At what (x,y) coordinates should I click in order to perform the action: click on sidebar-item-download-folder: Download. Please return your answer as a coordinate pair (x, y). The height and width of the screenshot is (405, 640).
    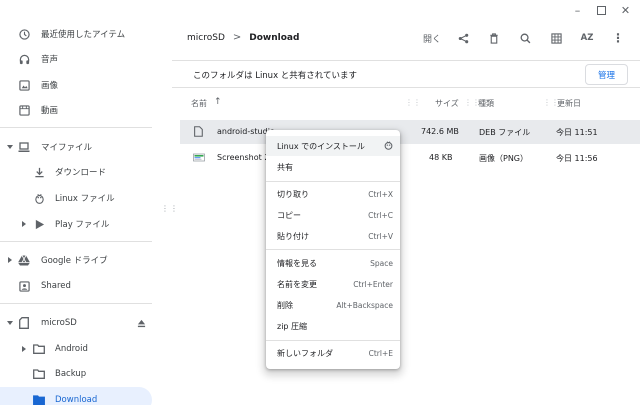
    Looking at the image, I should click on (76, 396).